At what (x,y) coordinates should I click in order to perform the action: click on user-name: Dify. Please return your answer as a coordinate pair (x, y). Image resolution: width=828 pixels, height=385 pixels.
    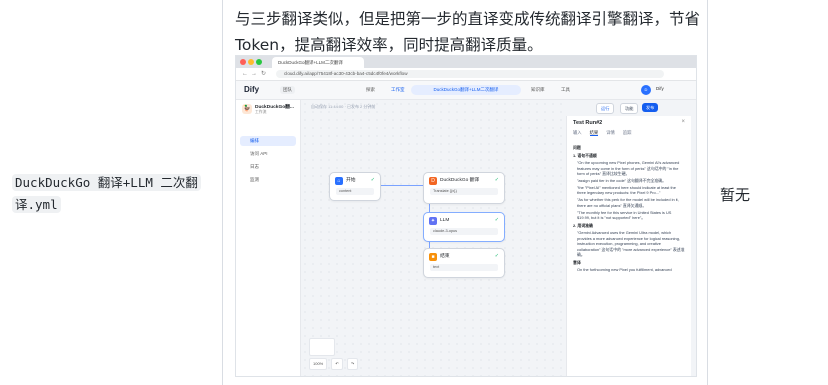
    Looking at the image, I should click on (660, 88).